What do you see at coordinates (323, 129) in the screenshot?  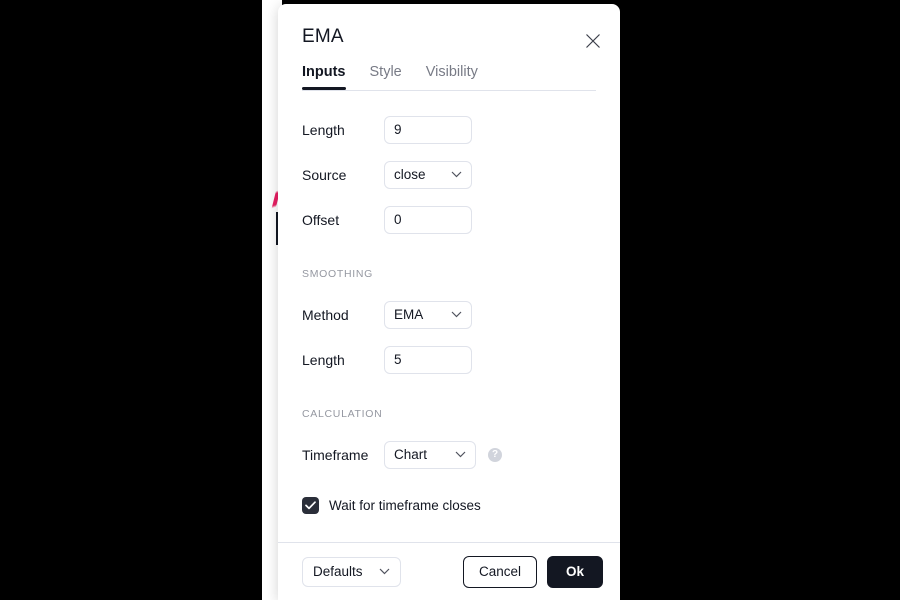 I see `length-label: Length` at bounding box center [323, 129].